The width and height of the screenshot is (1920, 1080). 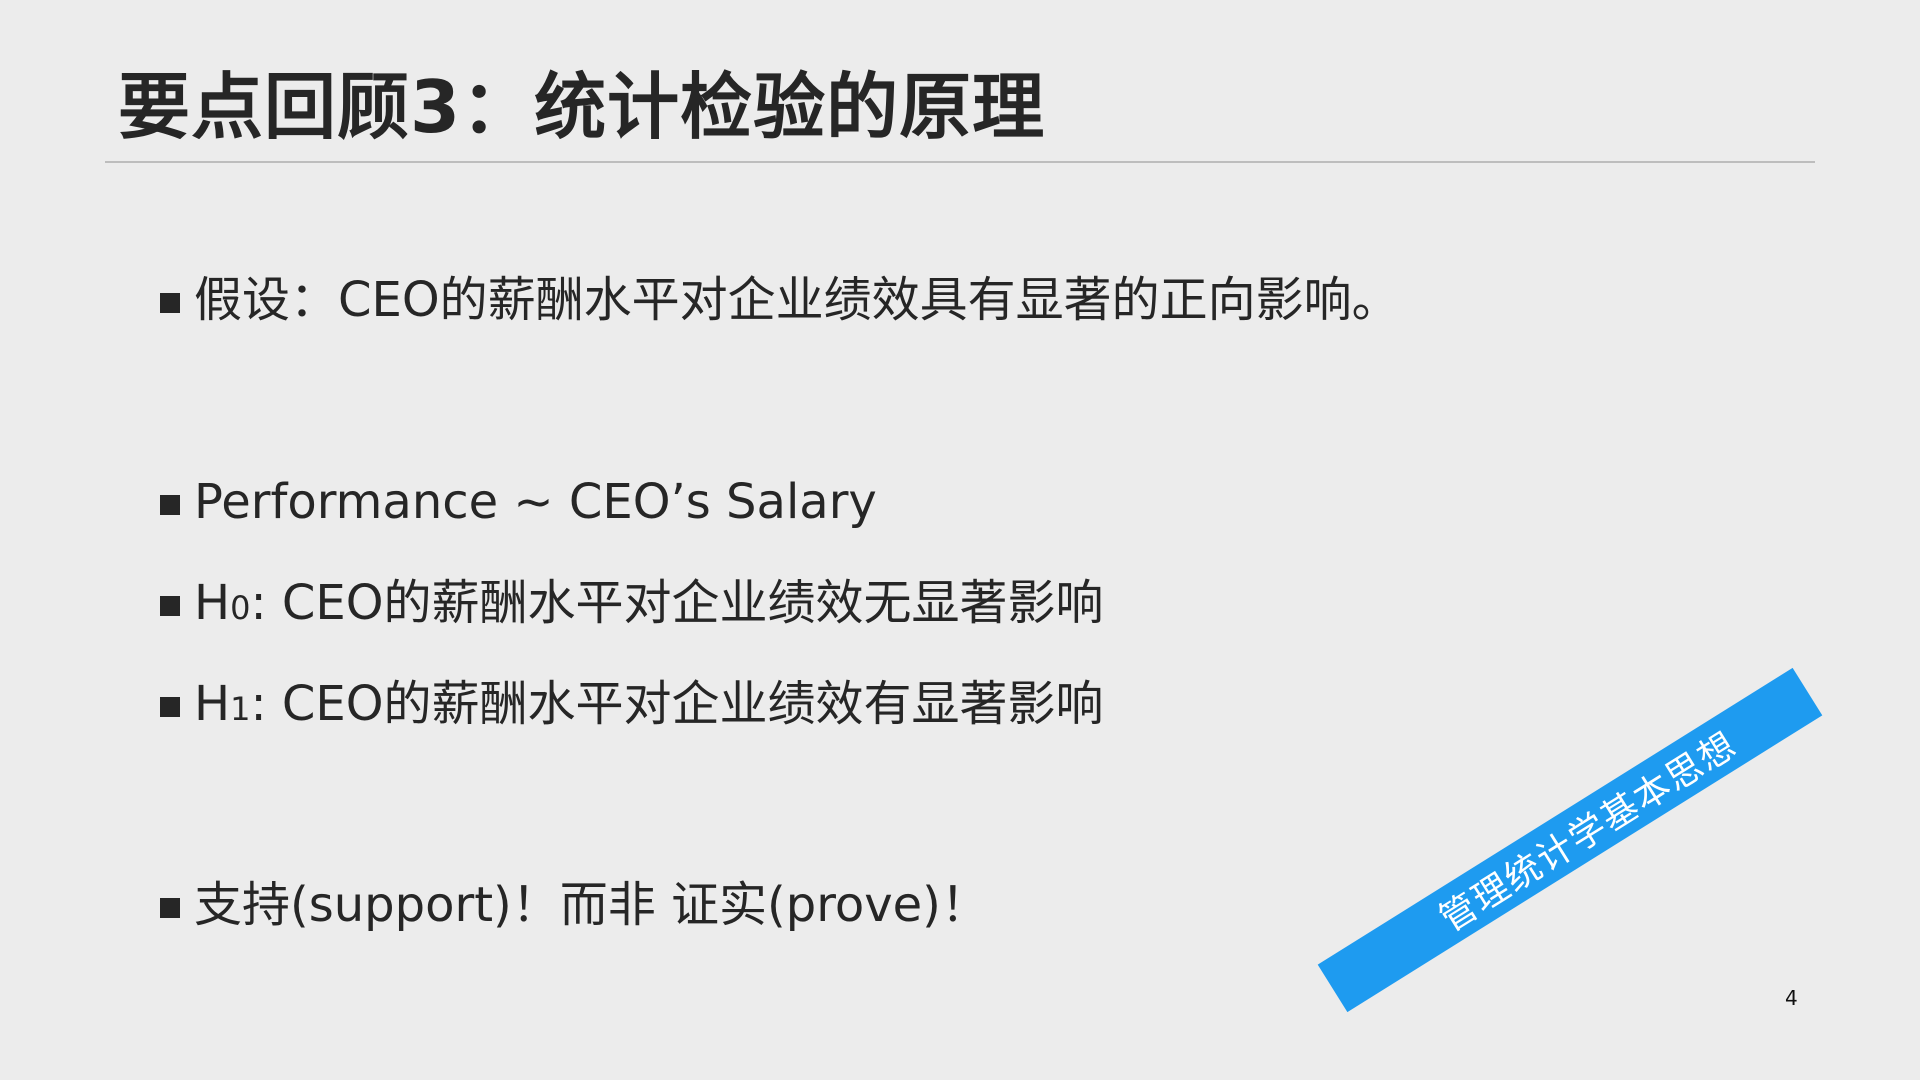 I want to click on bullet-h0: H0: CEO的薪酬水平对企业绩效无显著影响, so click(x=632, y=604).